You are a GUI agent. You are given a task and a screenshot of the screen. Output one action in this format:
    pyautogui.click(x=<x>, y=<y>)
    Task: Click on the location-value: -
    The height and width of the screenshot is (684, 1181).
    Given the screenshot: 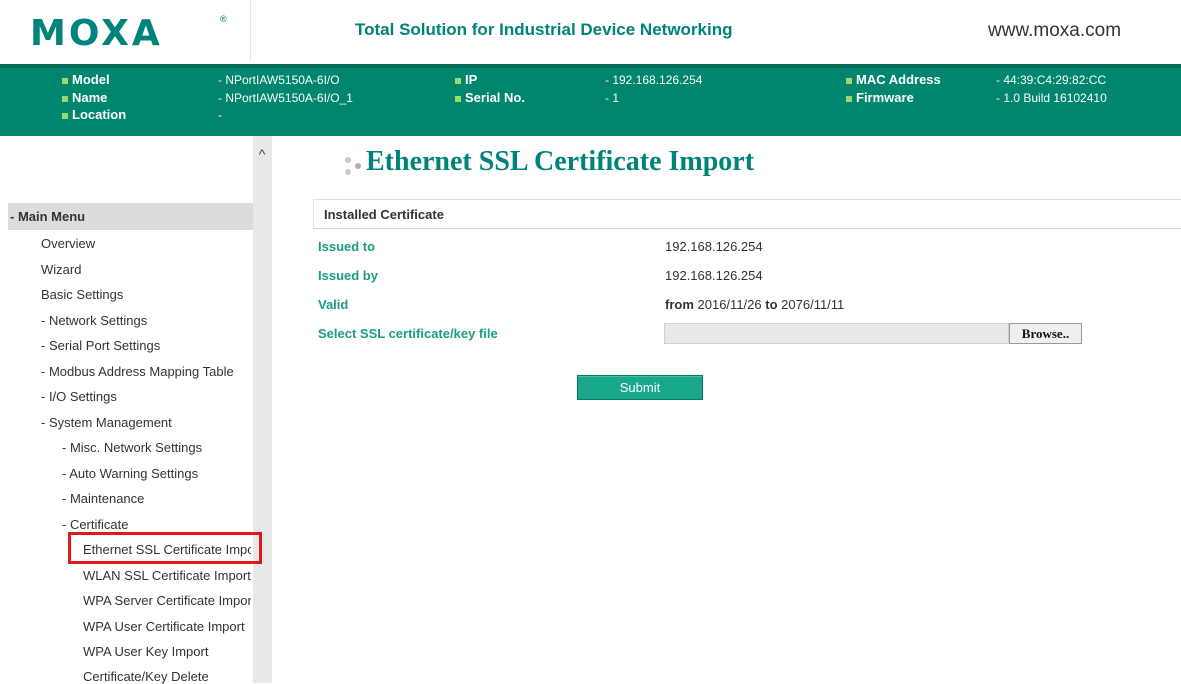 What is the action you would take?
    pyautogui.click(x=220, y=115)
    